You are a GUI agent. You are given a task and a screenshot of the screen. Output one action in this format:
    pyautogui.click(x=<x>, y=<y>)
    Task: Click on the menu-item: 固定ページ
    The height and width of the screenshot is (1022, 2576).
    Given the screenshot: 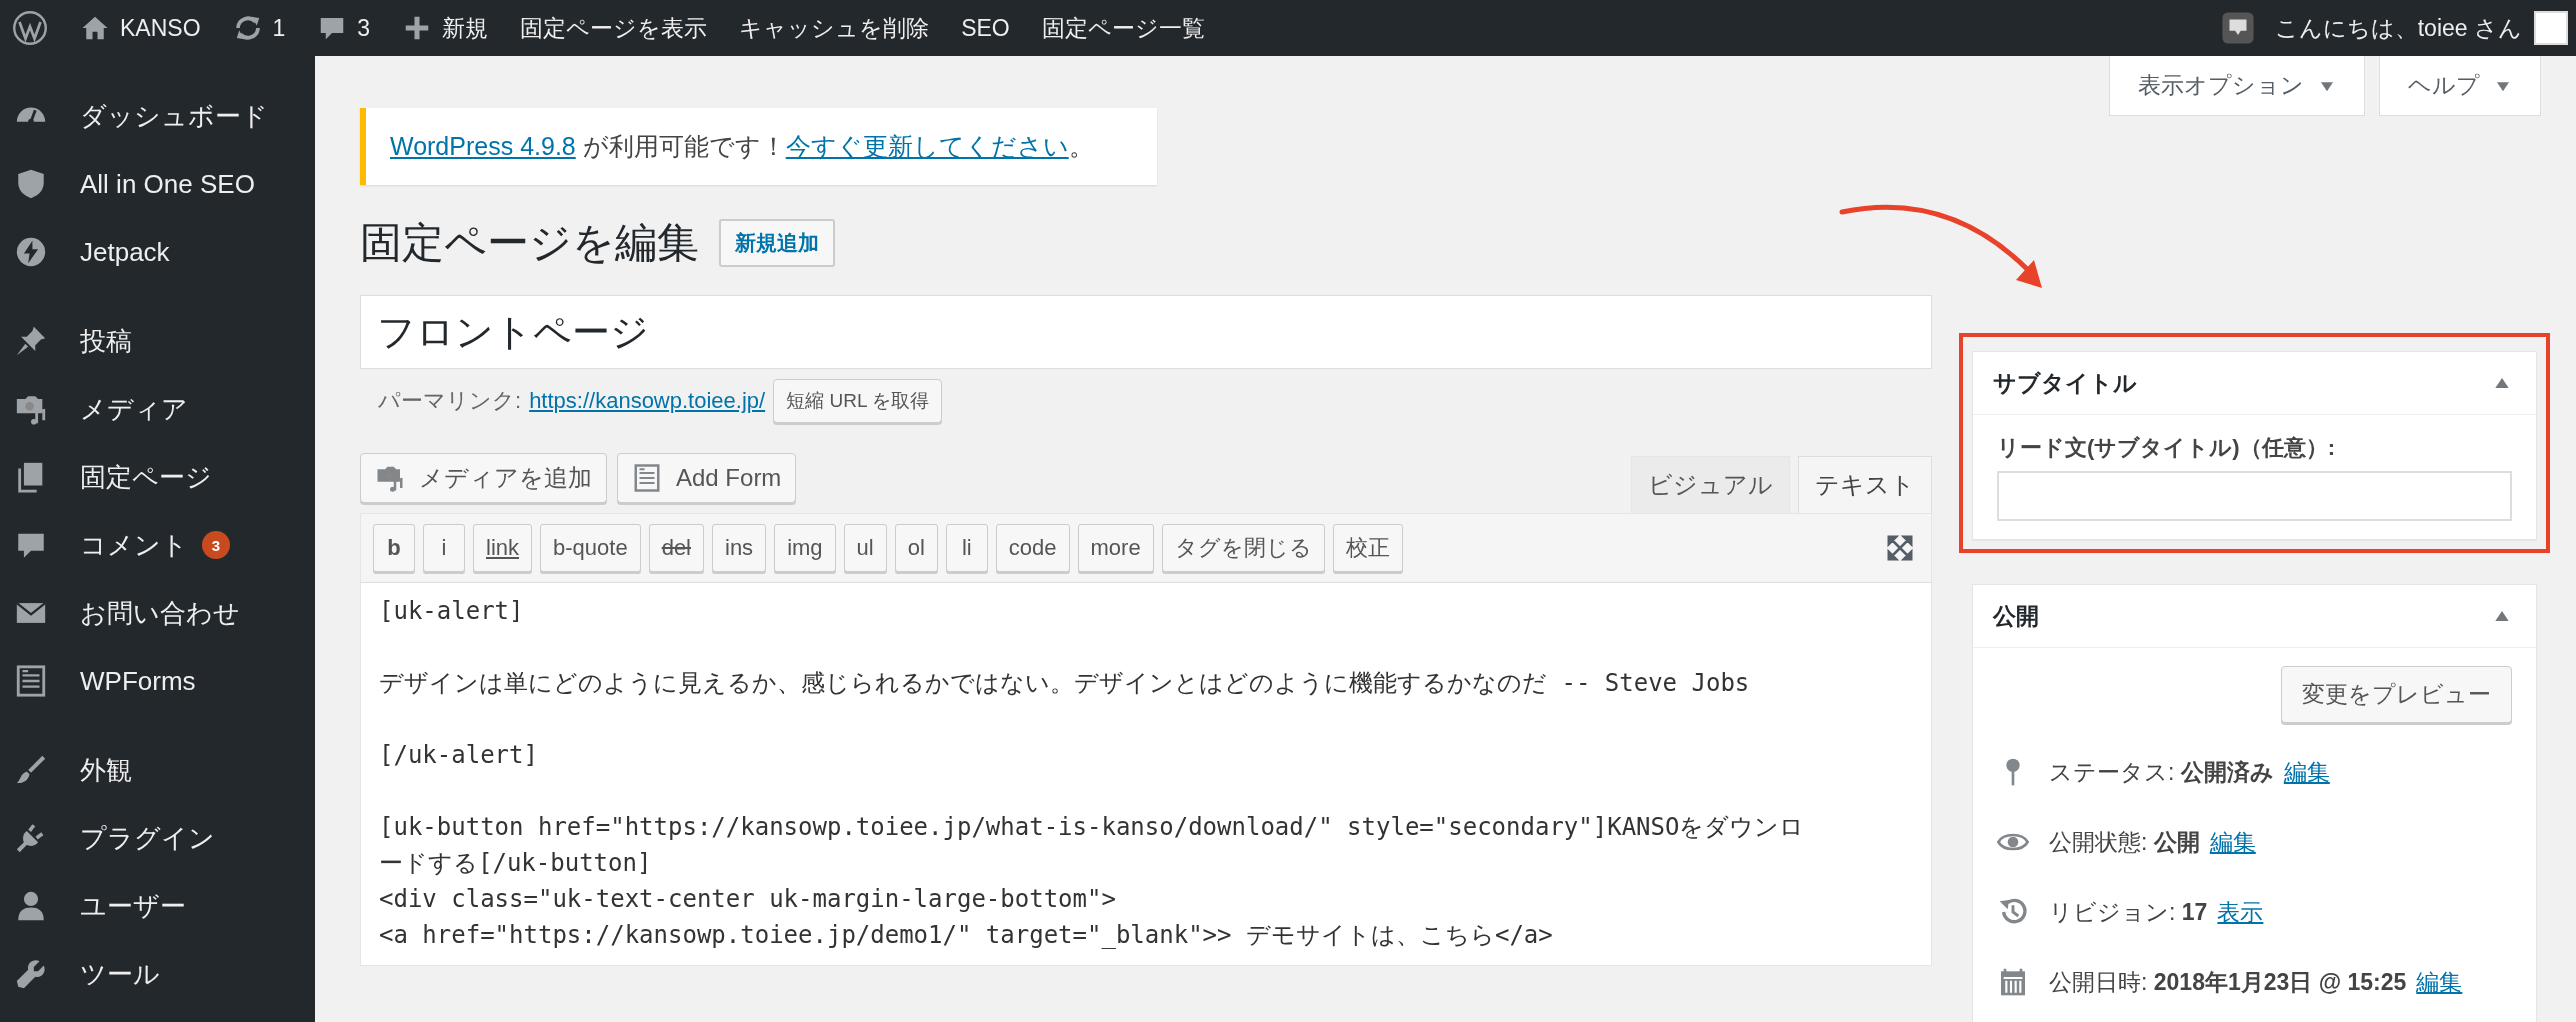 What is the action you would take?
    pyautogui.click(x=157, y=477)
    